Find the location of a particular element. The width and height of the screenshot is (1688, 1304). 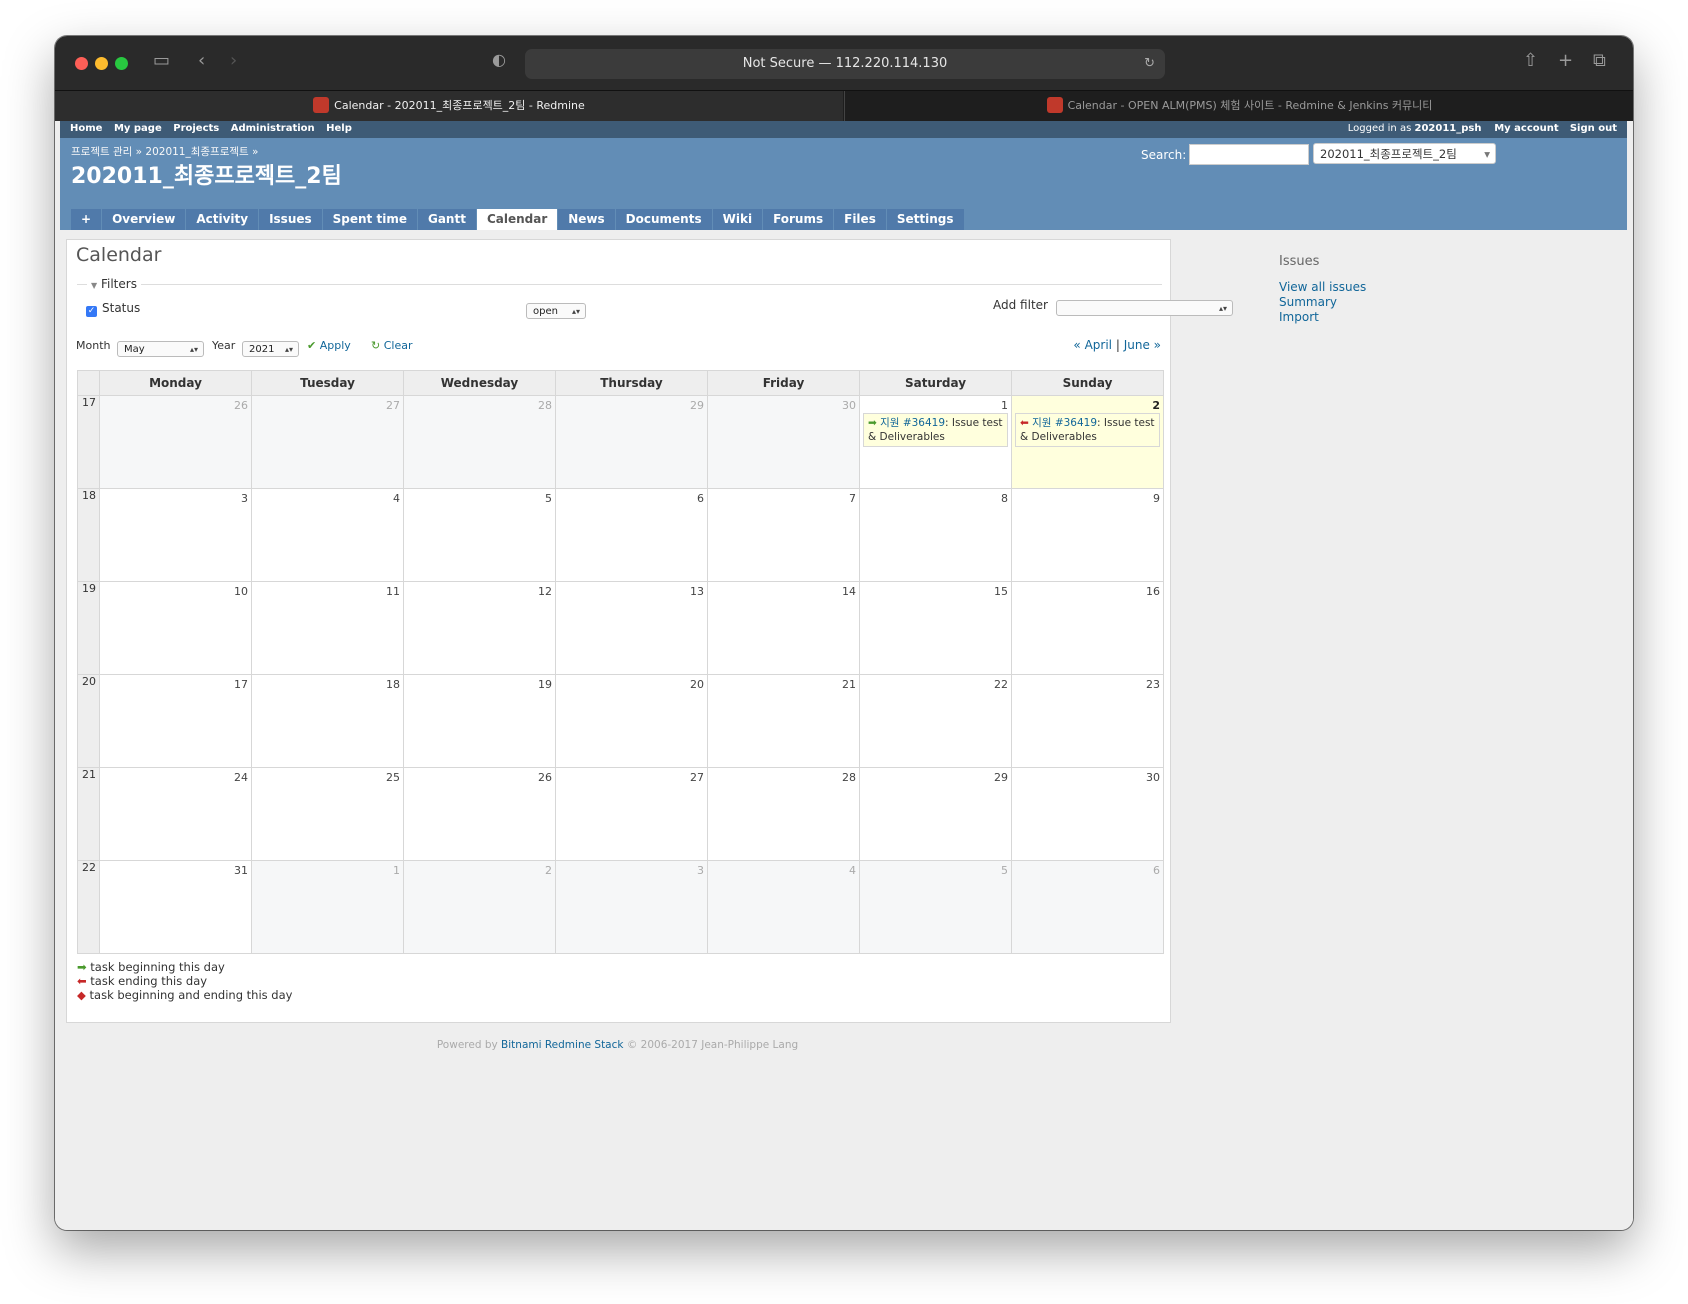

status-label: Status is located at coordinates (121, 308).